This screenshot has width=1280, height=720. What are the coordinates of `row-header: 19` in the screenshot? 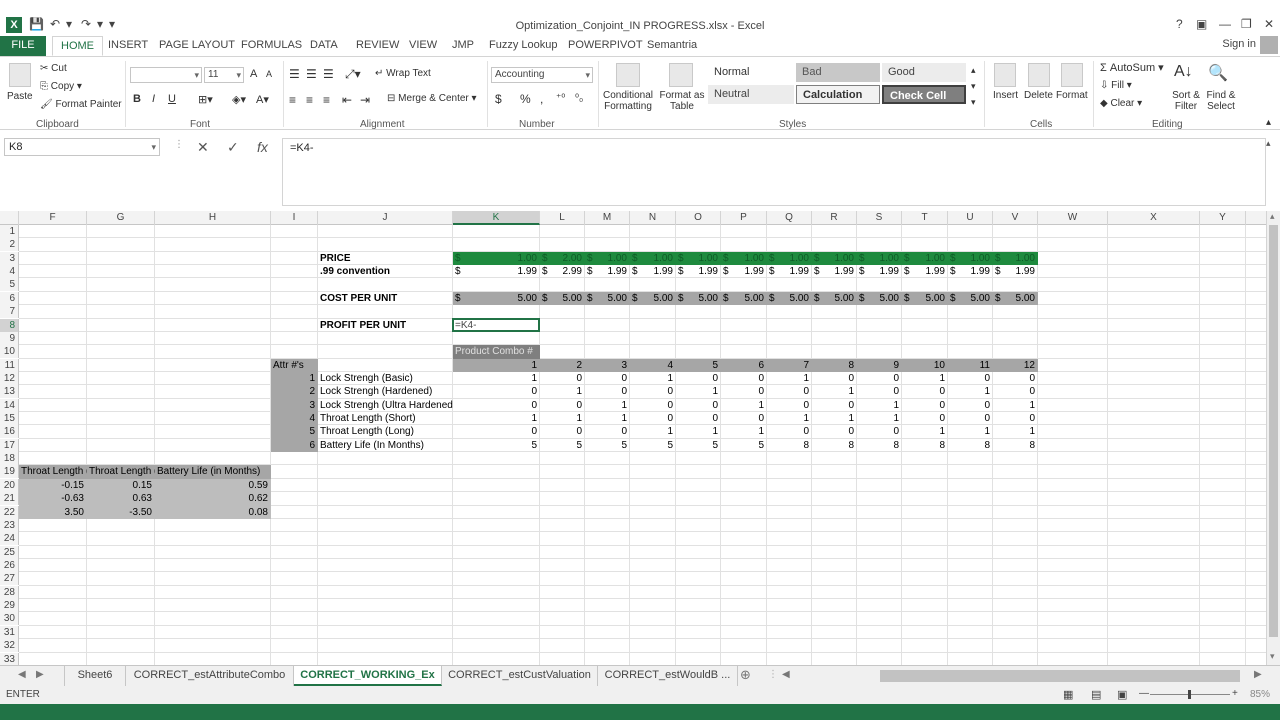 It's located at (9, 472).